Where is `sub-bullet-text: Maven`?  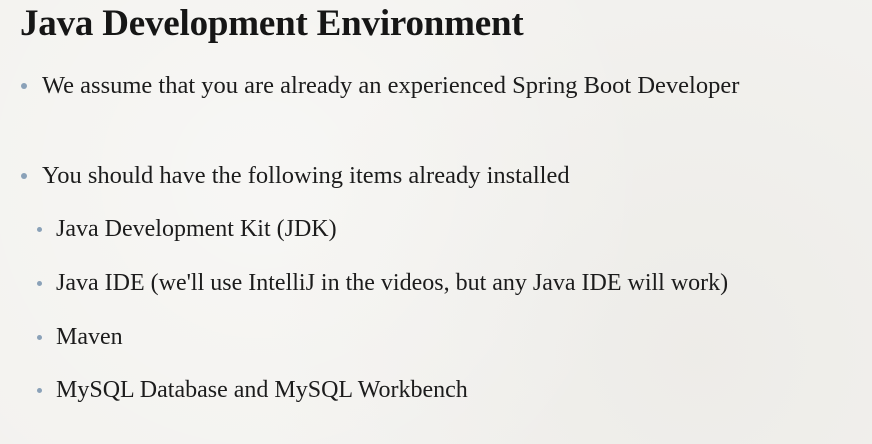 sub-bullet-text: Maven is located at coordinates (89, 337).